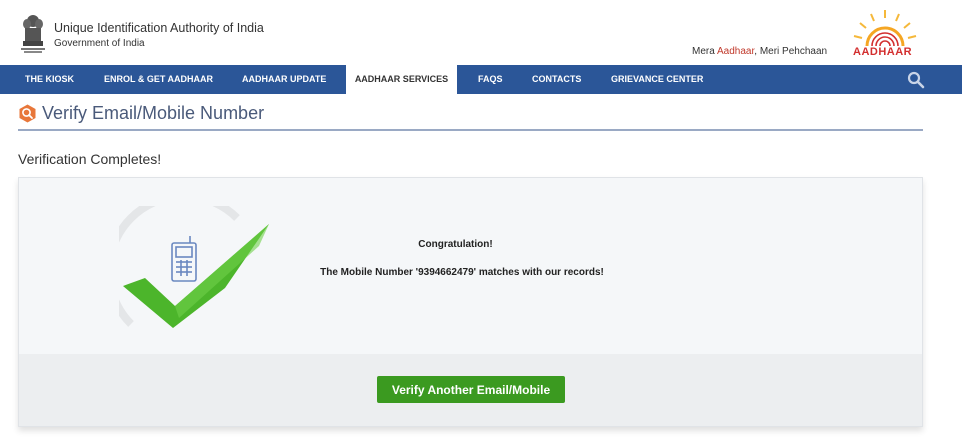 The height and width of the screenshot is (447, 962). What do you see at coordinates (470, 130) in the screenshot?
I see `title-divider` at bounding box center [470, 130].